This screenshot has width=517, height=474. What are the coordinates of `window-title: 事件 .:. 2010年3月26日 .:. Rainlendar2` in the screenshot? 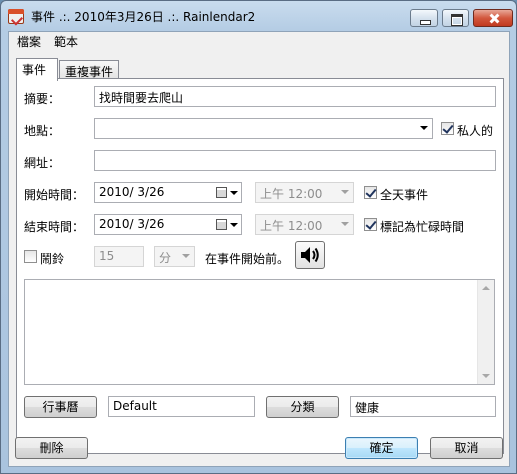 It's located at (143, 17).